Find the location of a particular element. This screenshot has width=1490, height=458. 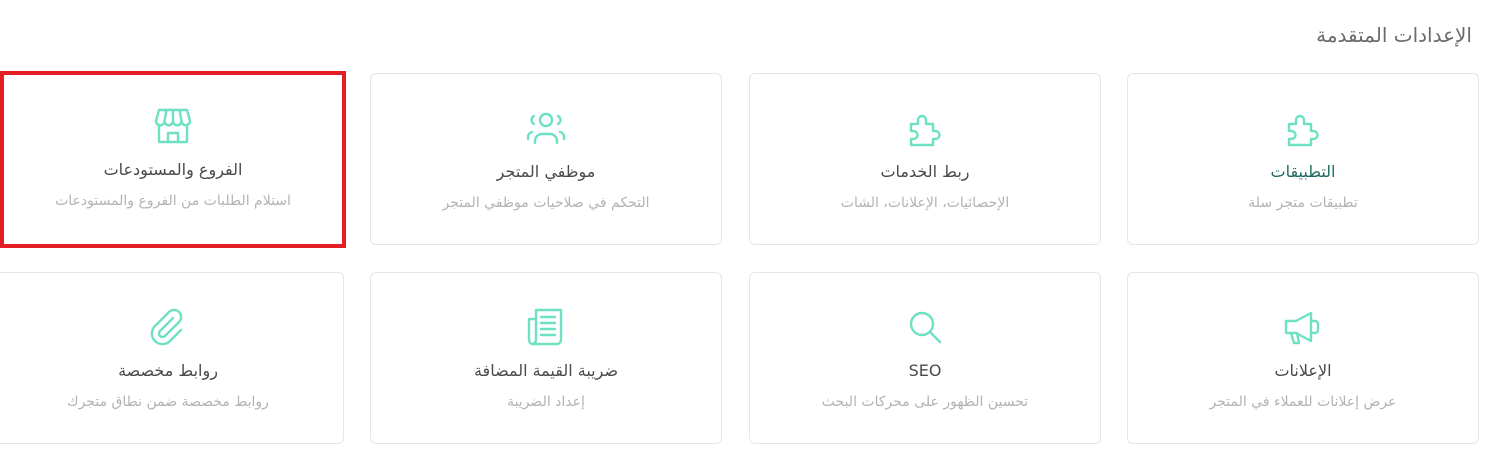

card-description: تحسين الظهور على محركات البحث is located at coordinates (925, 402).